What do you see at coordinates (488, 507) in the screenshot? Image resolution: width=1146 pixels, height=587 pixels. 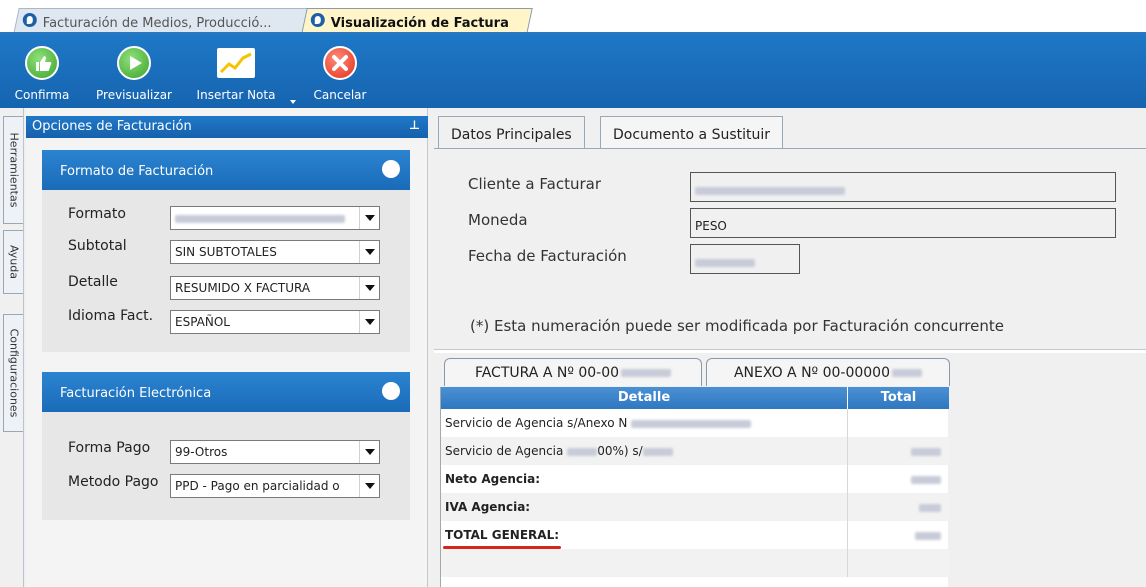 I see `detail-cell: IVA Agencia:` at bounding box center [488, 507].